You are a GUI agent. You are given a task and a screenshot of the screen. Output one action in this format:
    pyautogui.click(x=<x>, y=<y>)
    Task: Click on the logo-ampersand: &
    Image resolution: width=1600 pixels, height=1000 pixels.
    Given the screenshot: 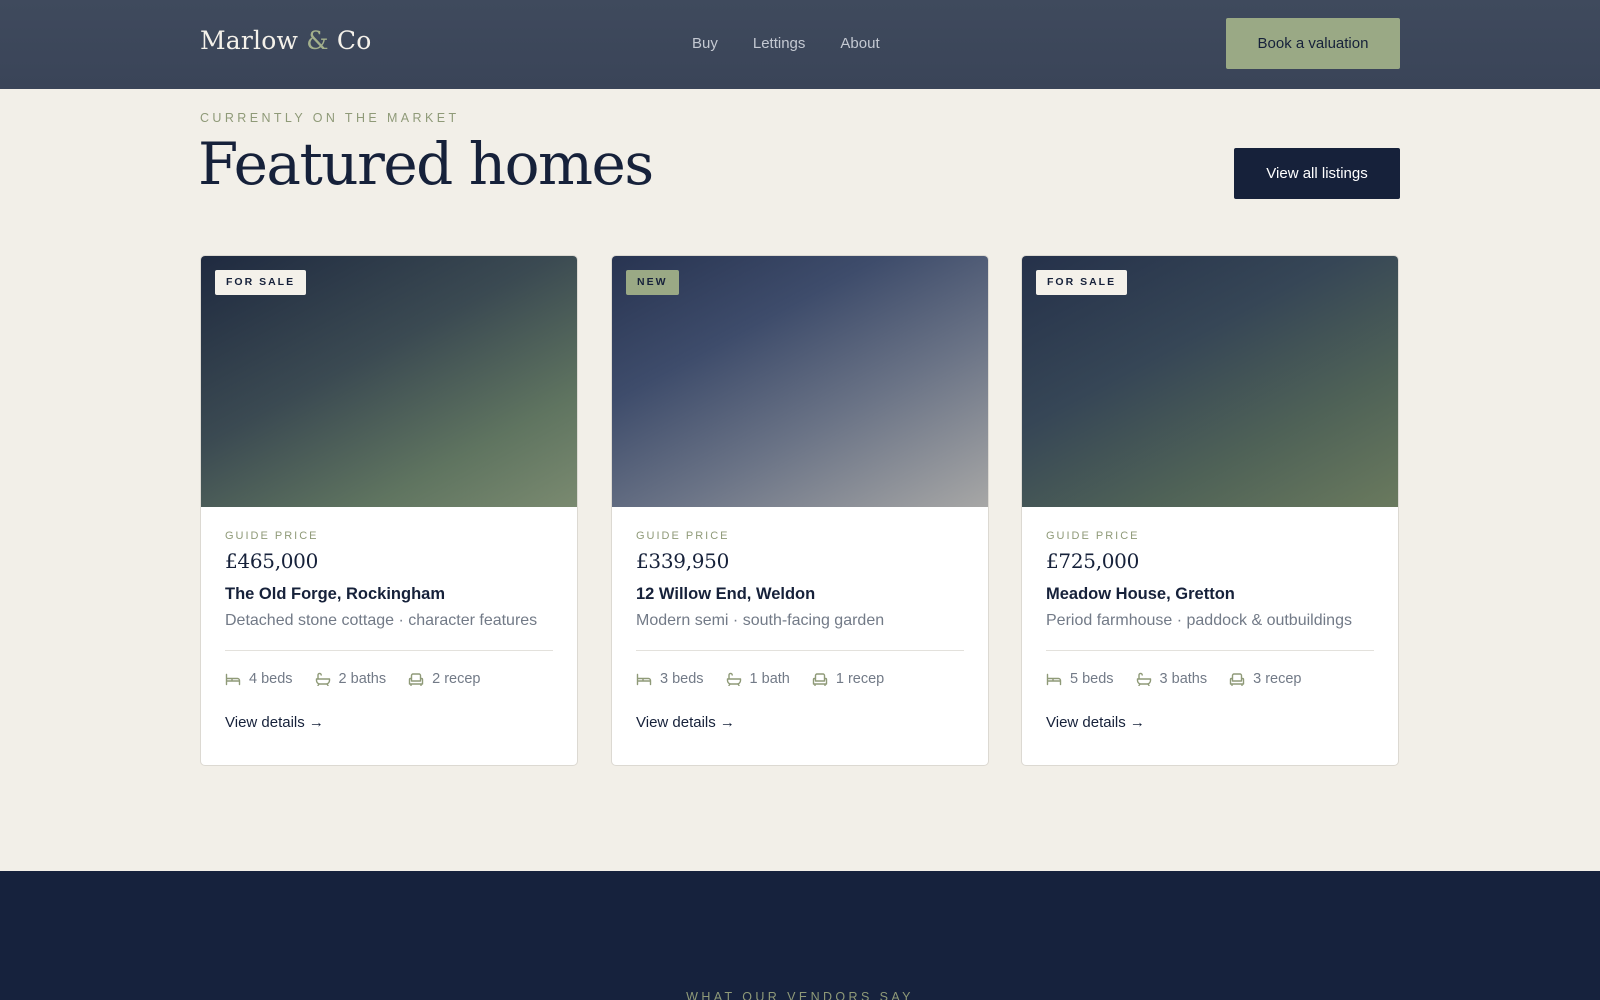 What is the action you would take?
    pyautogui.click(x=317, y=40)
    